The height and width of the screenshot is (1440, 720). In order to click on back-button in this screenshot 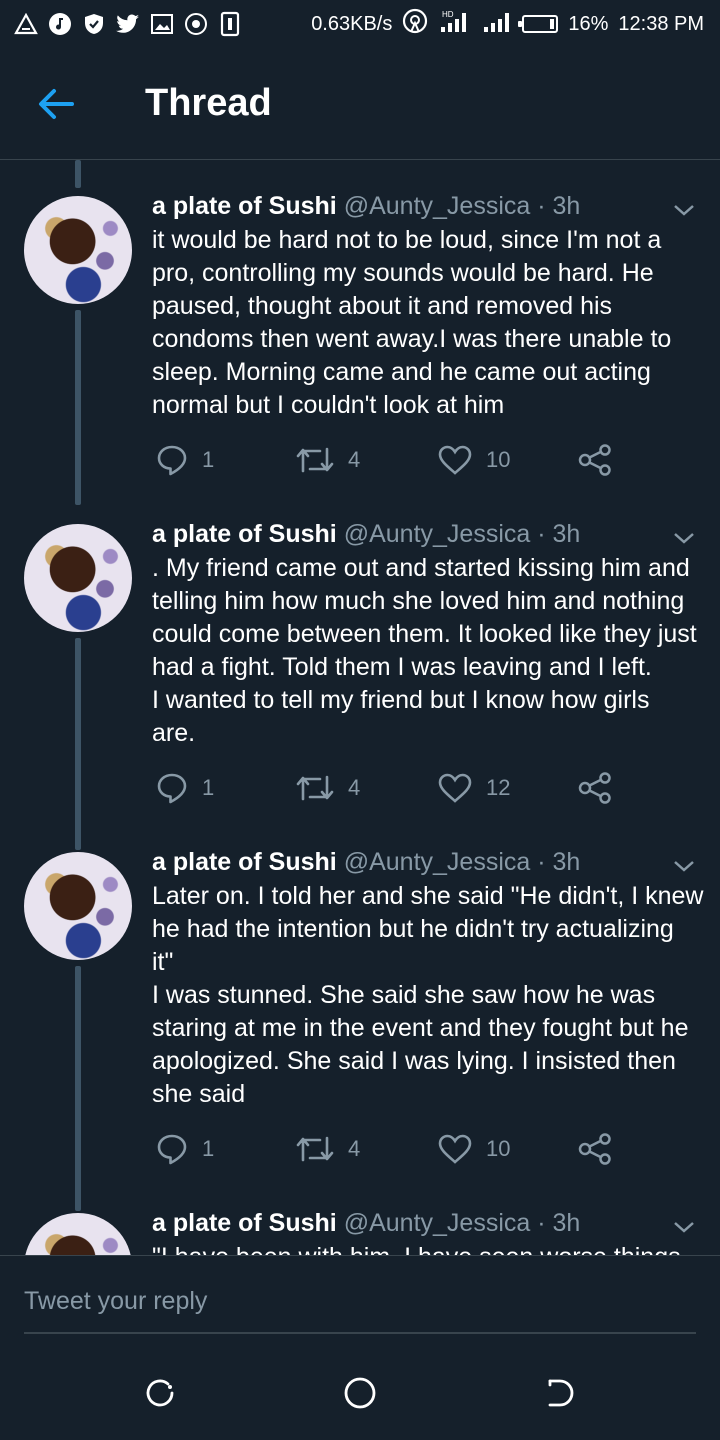, I will do `click(56, 104)`.